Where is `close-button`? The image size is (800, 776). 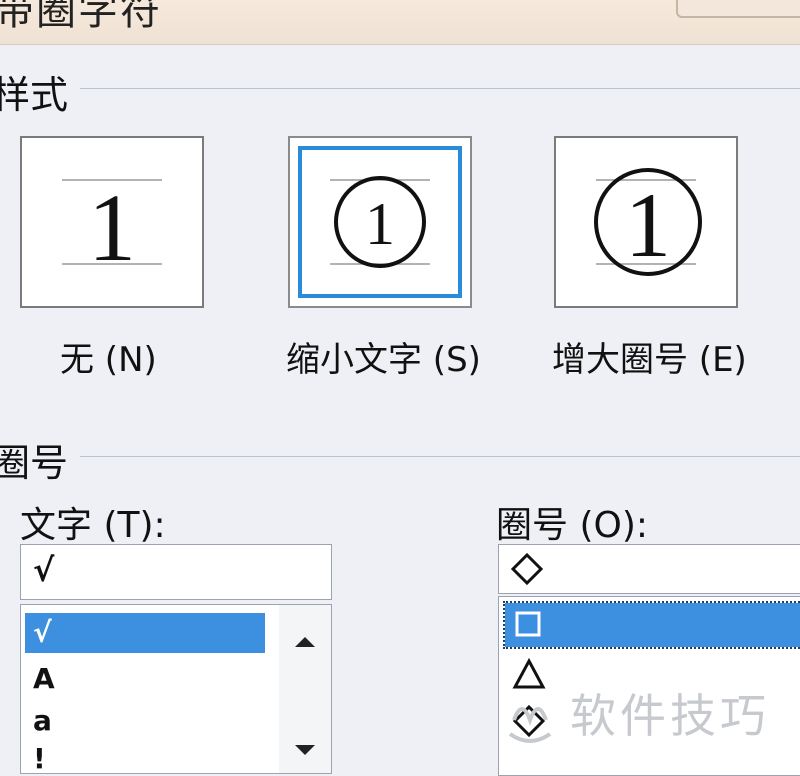 close-button is located at coordinates (738, 9).